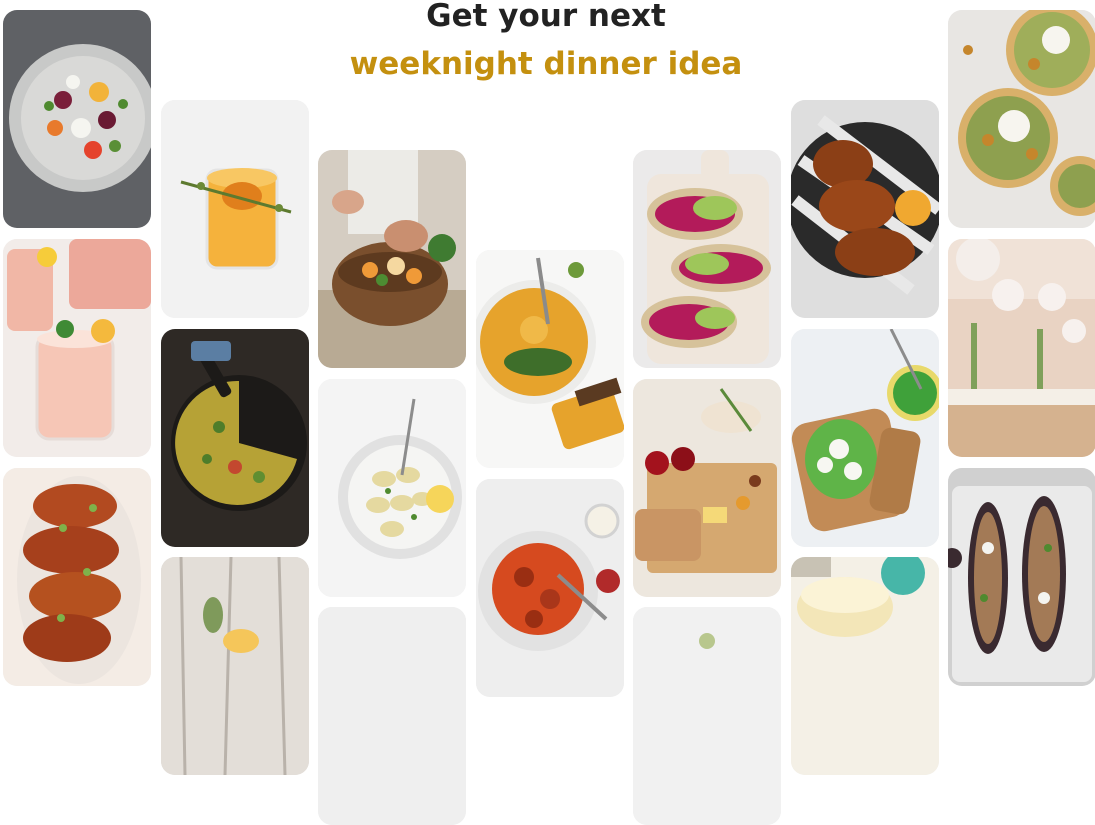 Image resolution: width=1095 pixels, height=825 pixels. What do you see at coordinates (546, 64) in the screenshot?
I see `heading-line-2: weeknight dinner idea` at bounding box center [546, 64].